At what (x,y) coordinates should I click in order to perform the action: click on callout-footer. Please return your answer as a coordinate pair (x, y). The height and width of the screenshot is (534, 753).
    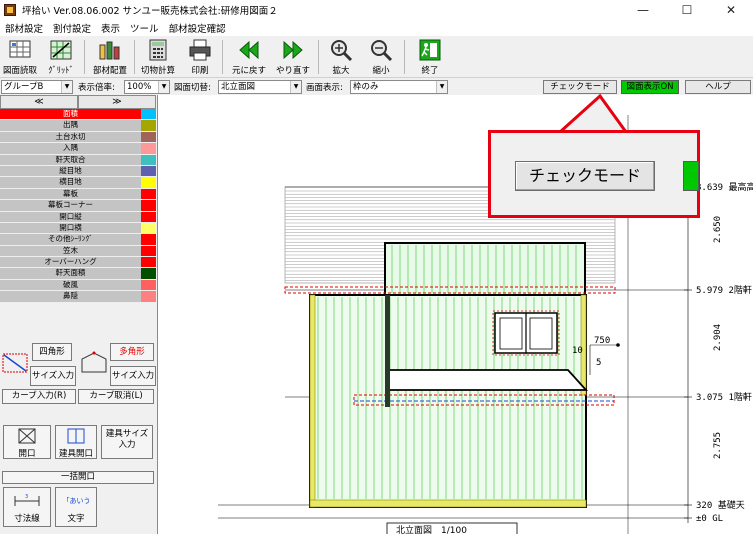
    Looking at the image, I should click on (594, 206).